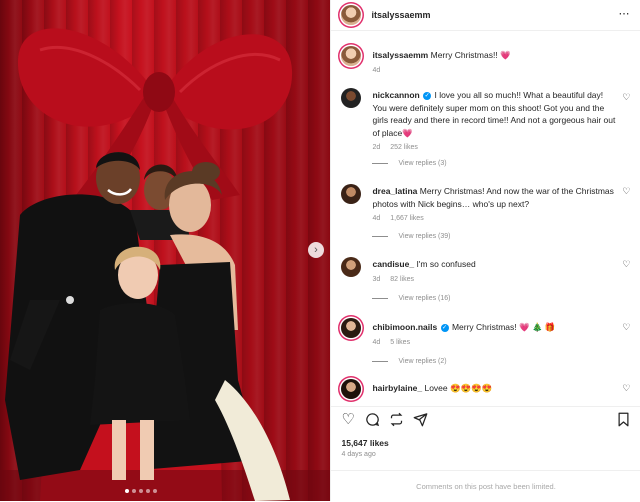 The height and width of the screenshot is (502, 640). I want to click on like-icon: ♡, so click(347, 419).